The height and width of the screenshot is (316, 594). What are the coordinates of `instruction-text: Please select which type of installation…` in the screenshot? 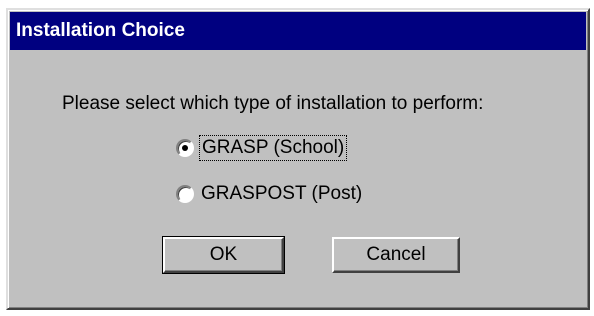 It's located at (273, 103).